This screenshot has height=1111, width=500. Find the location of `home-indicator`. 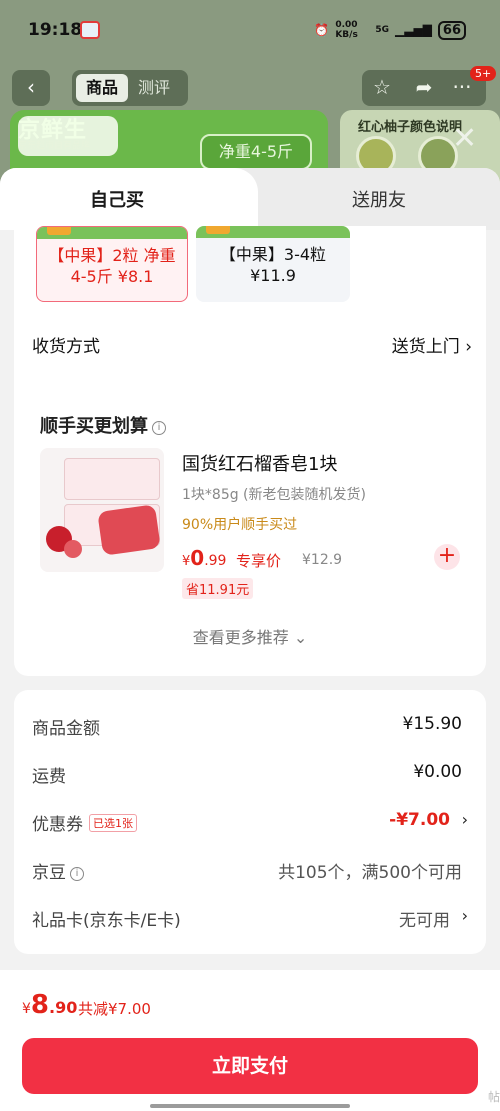

home-indicator is located at coordinates (250, 1106).